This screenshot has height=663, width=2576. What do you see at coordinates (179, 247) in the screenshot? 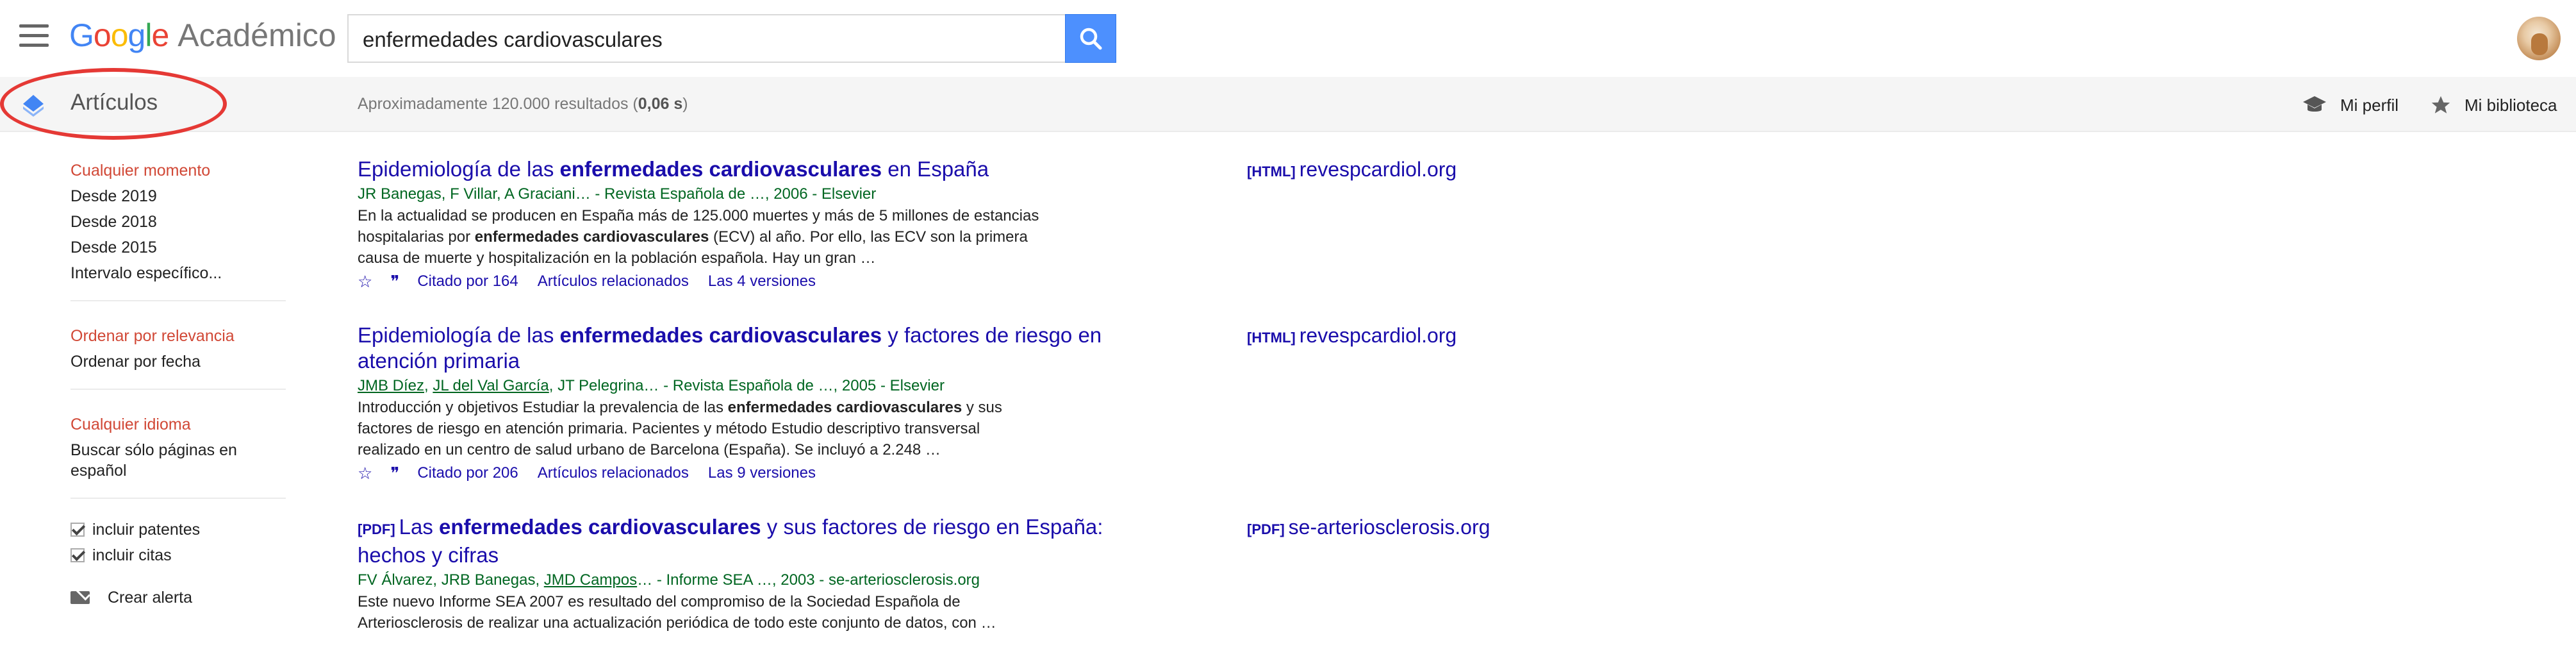
I see `filter-since-2015: Desde 2015` at bounding box center [179, 247].